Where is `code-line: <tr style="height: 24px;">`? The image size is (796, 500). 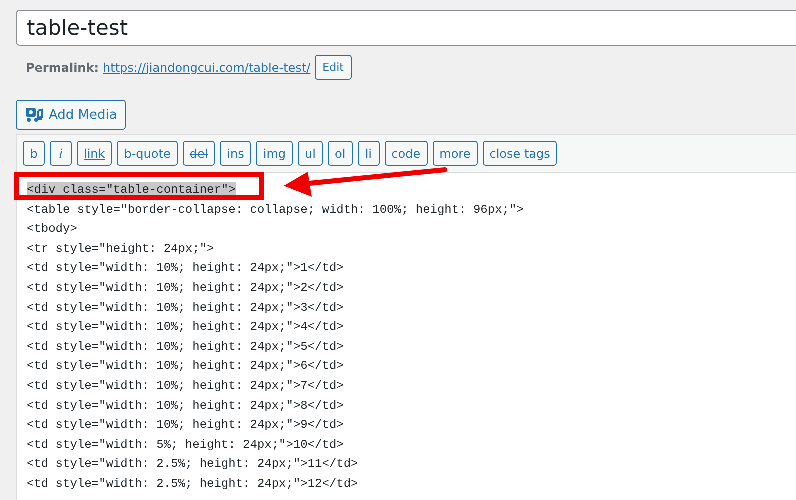 code-line: <tr style="height: 24px;"> is located at coordinates (120, 248).